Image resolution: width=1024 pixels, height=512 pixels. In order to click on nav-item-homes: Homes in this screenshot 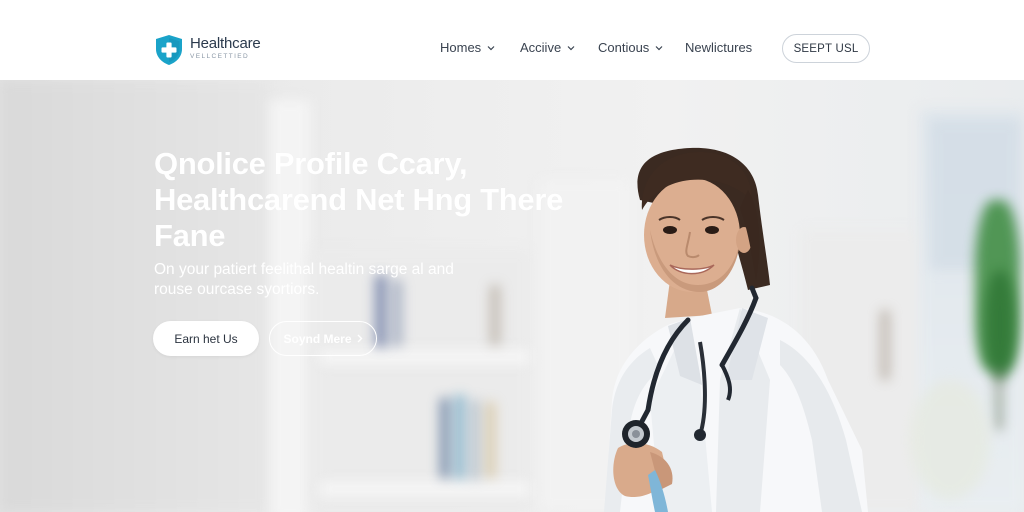, I will do `click(467, 47)`.